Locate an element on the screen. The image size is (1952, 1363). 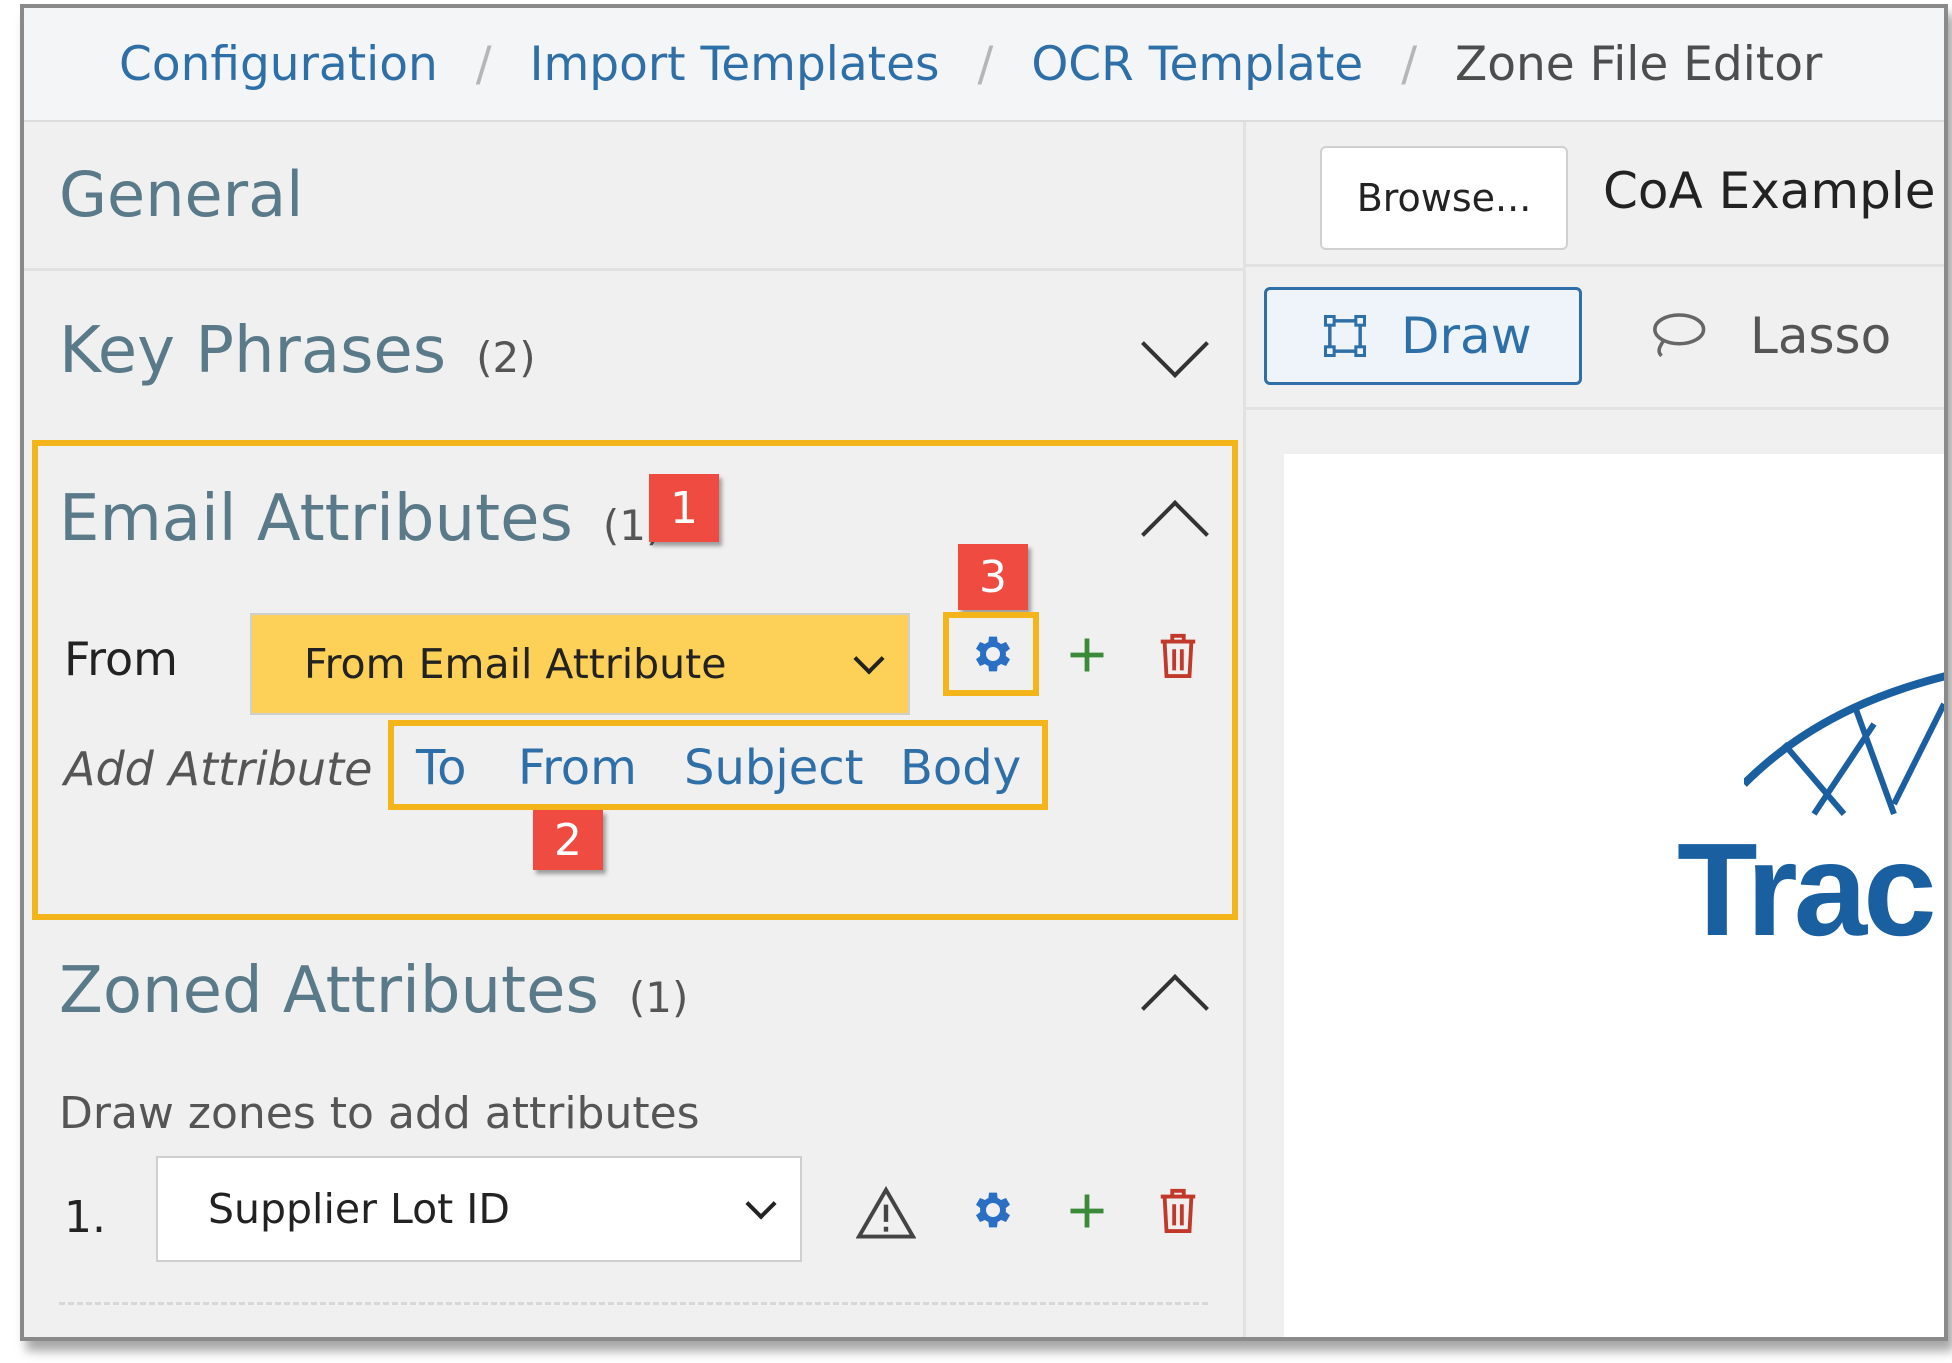
lasso-tool-button: Lasso is located at coordinates (1795, 336).